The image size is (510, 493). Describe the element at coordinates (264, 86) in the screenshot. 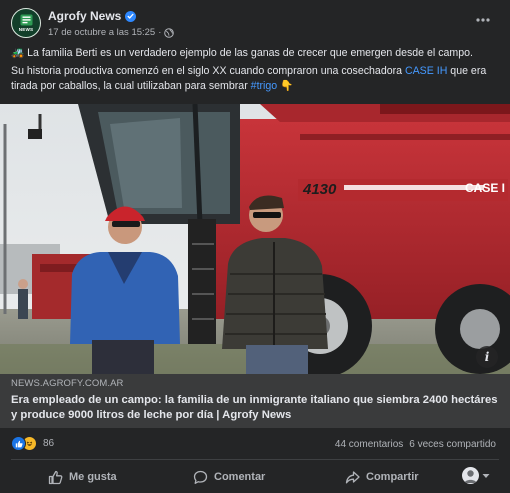

I see `hashtag-trigo-link: #trigo` at that location.